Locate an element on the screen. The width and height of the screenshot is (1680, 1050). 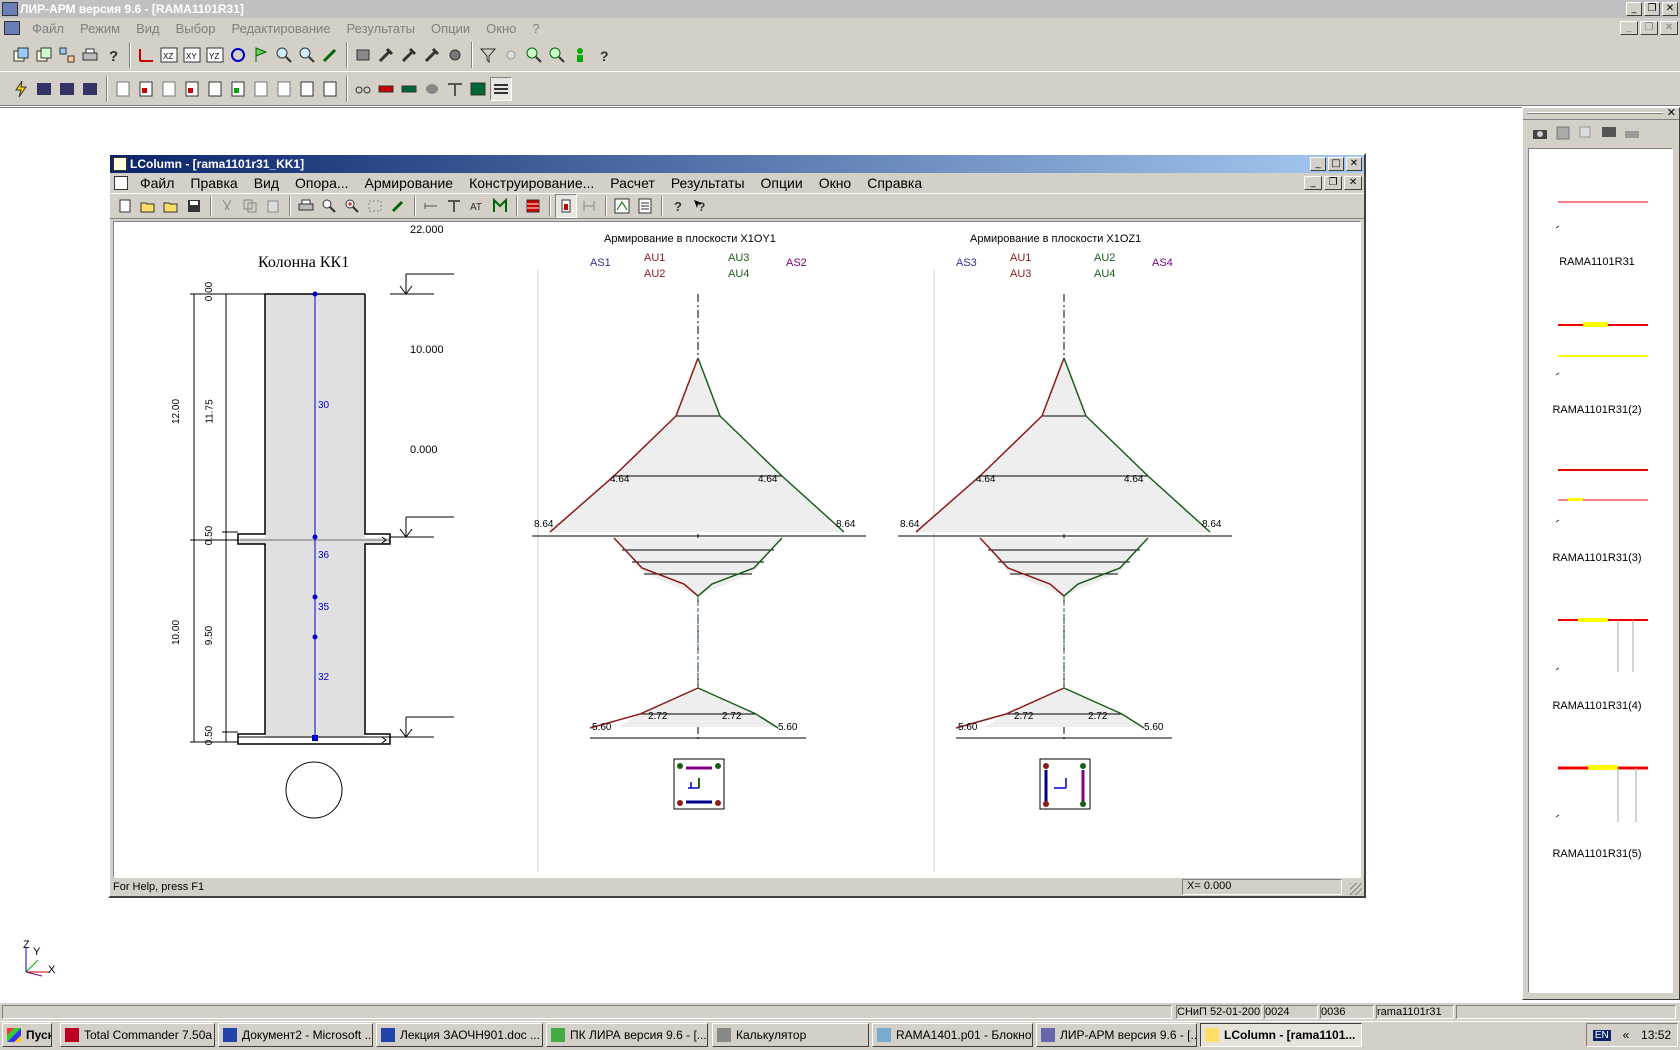
doc-f-icon is located at coordinates (238, 89).